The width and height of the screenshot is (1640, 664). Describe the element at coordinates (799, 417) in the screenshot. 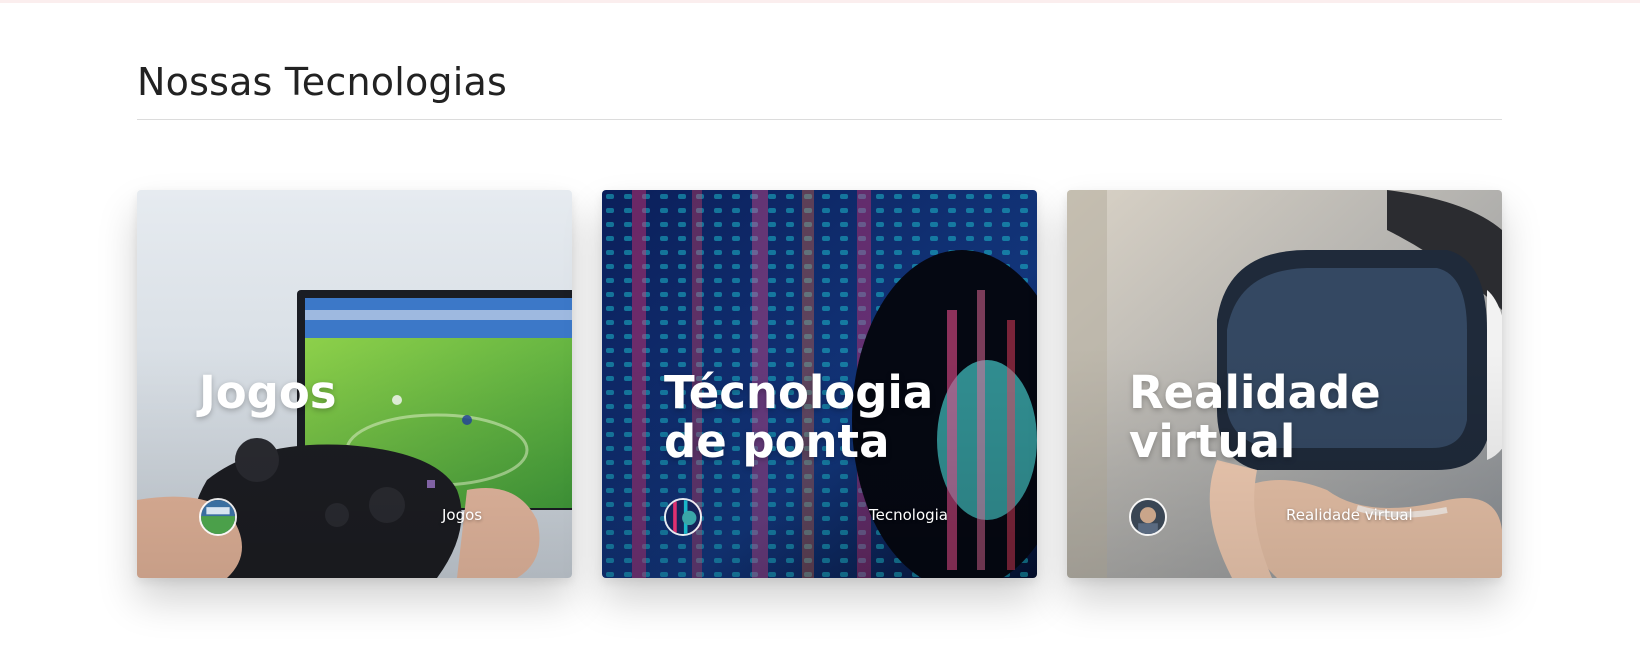

I see `card-title: Técnologia de ponta` at that location.